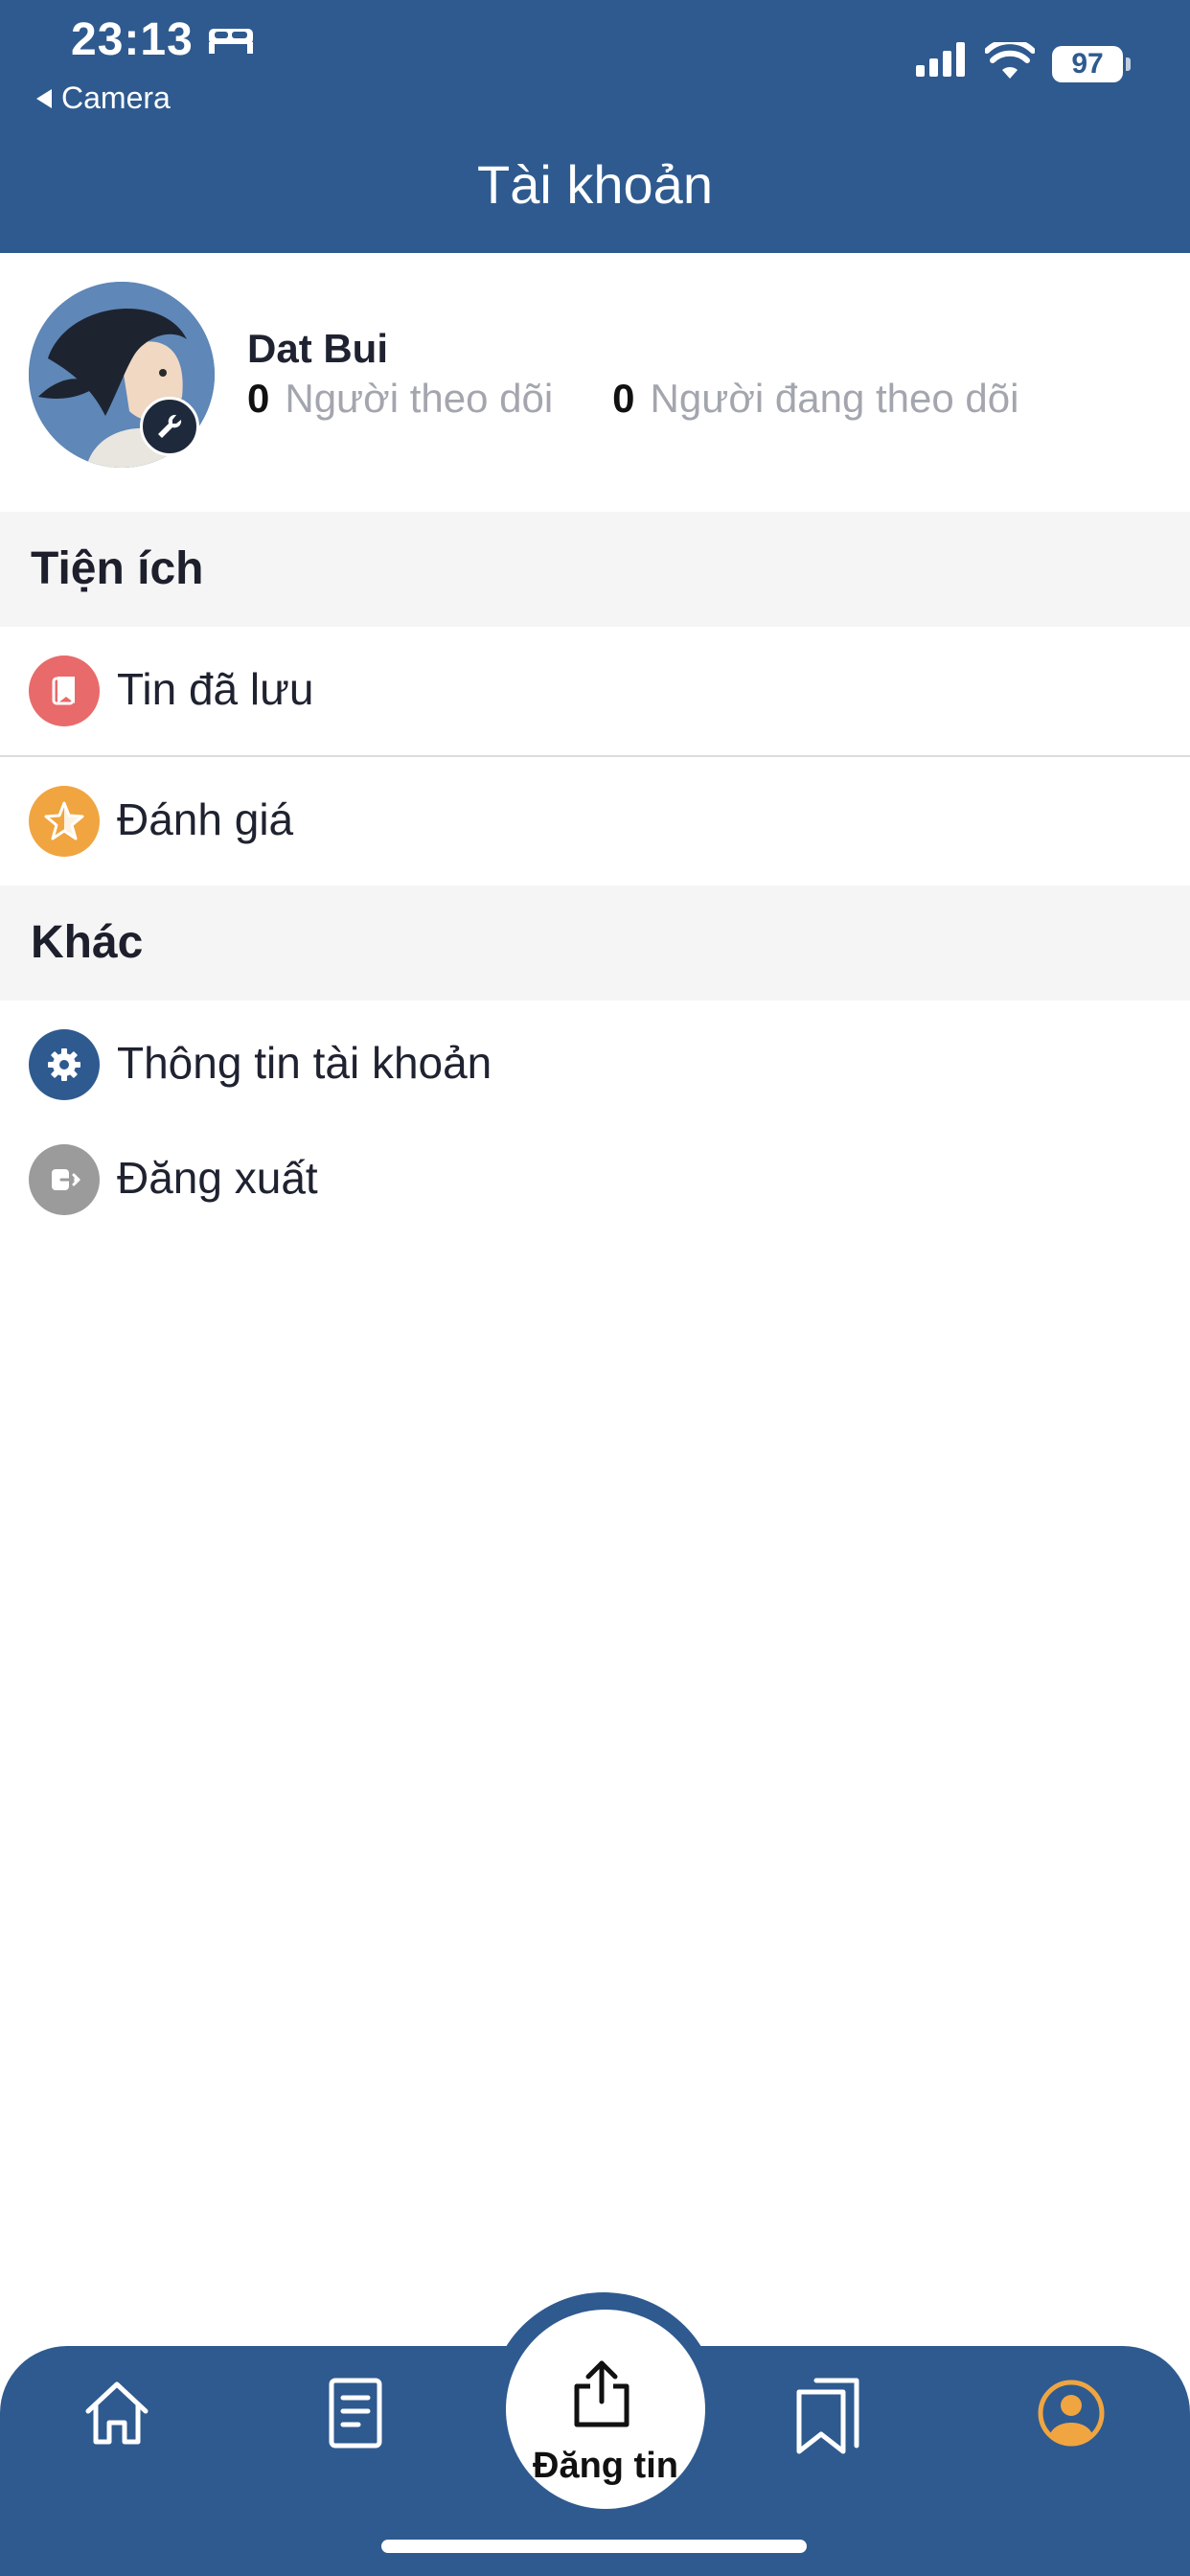 The width and height of the screenshot is (1190, 2576). I want to click on bookmark-icon, so click(64, 691).